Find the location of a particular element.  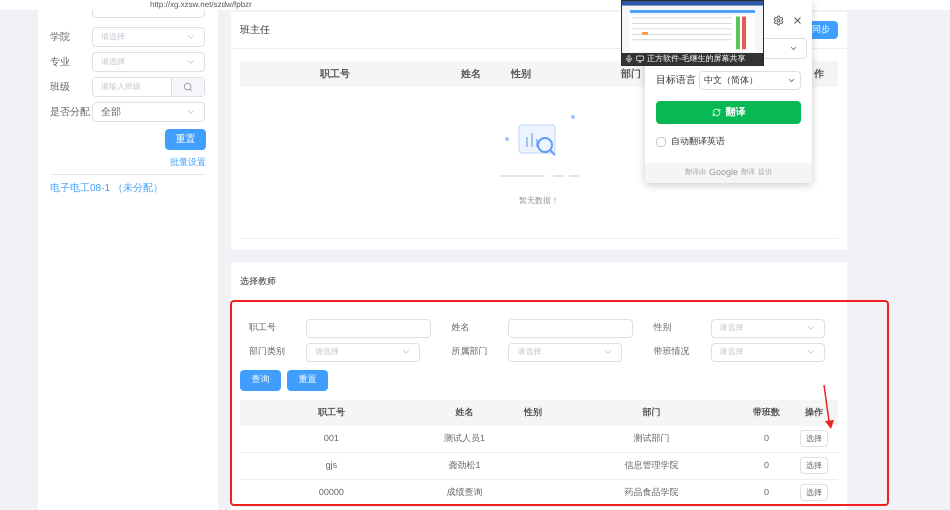

filter-label: 职工号 is located at coordinates (262, 327).